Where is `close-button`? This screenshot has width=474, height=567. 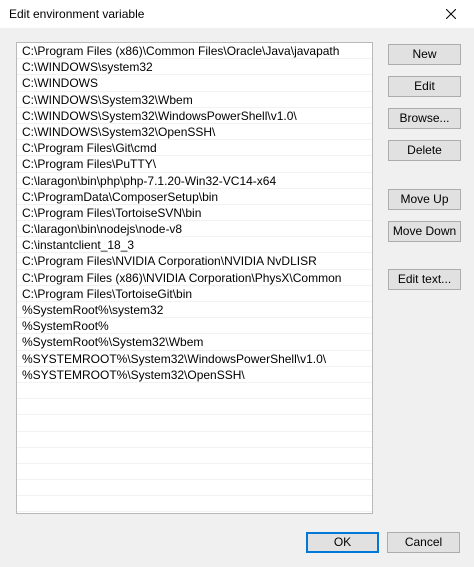 close-button is located at coordinates (451, 14).